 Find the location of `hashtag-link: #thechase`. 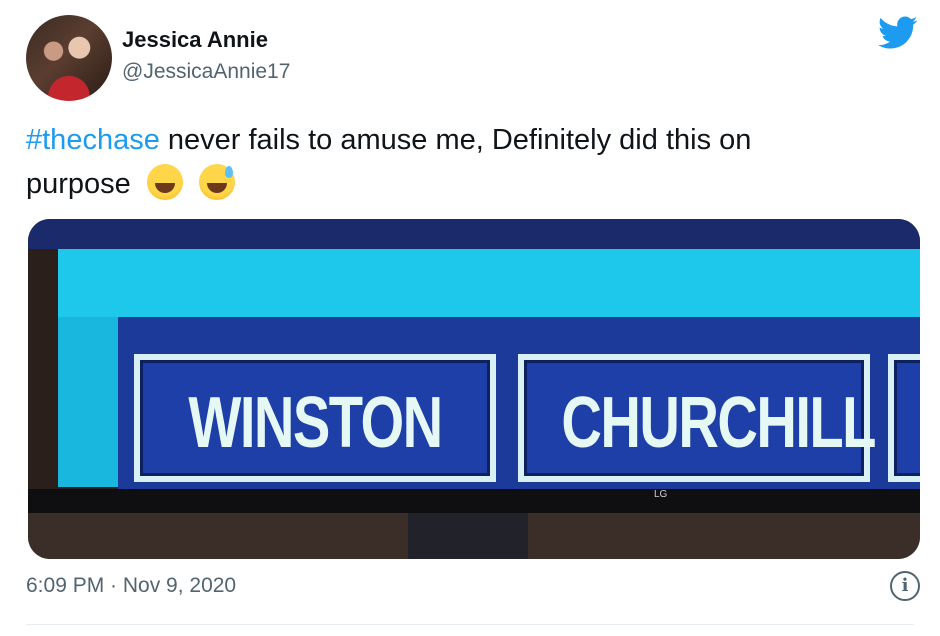

hashtag-link: #thechase is located at coordinates (93, 140).